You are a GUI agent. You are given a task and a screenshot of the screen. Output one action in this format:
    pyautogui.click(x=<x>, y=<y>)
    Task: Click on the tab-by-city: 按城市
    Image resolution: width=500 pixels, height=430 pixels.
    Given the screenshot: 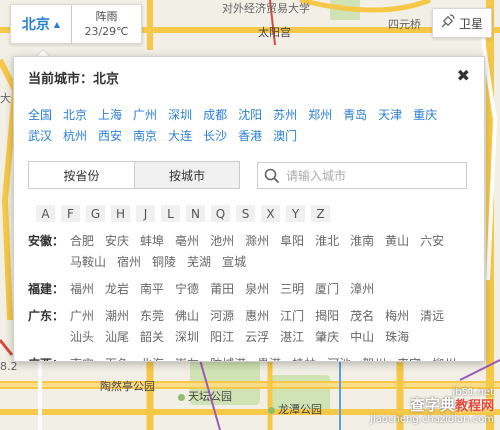 What is the action you would take?
    pyautogui.click(x=186, y=175)
    